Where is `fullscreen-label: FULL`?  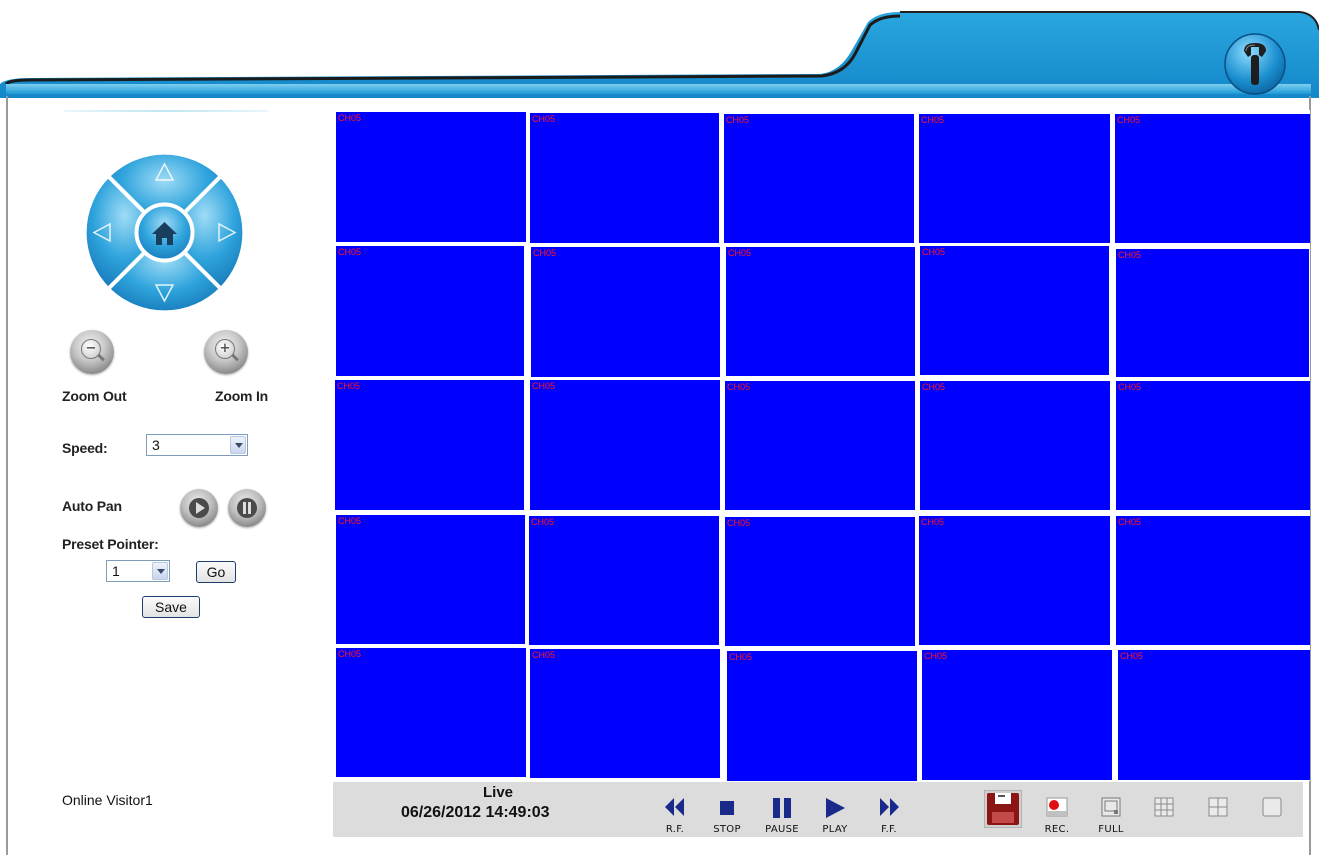 fullscreen-label: FULL is located at coordinates (1111, 829).